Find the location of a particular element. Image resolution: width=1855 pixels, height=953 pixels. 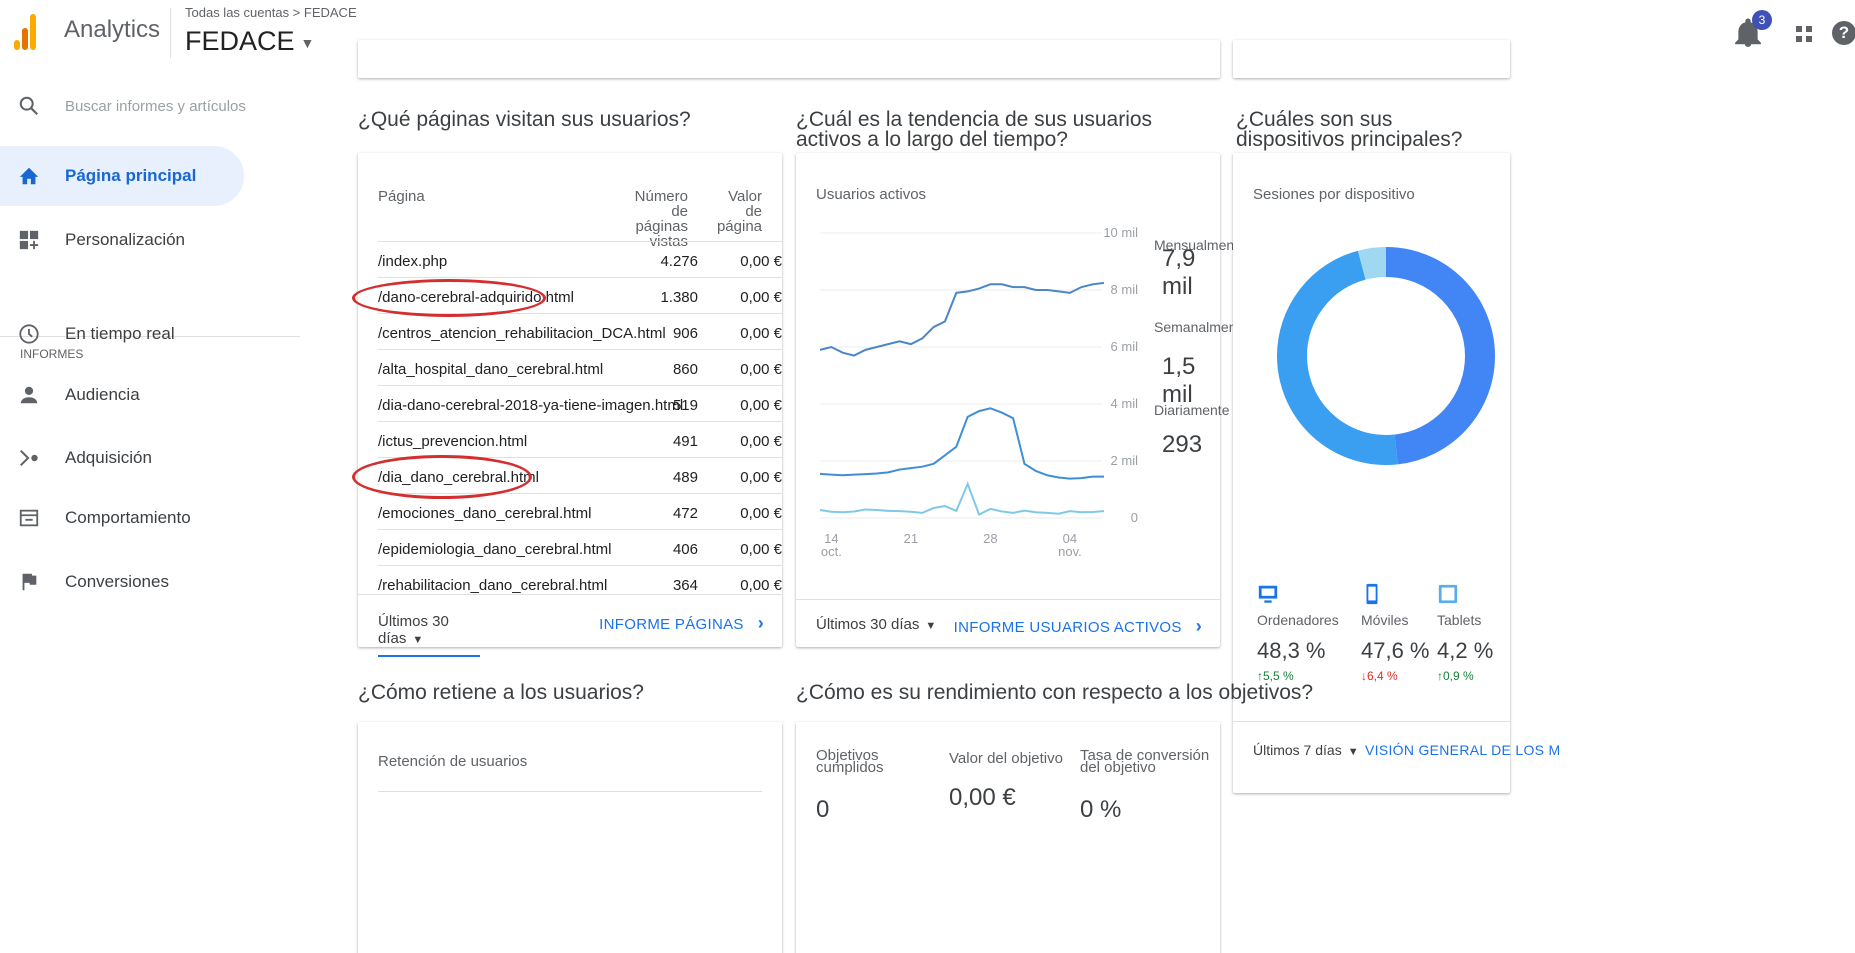

retention-question: ¿Cómo retiene a los usuarios? is located at coordinates (501, 692).